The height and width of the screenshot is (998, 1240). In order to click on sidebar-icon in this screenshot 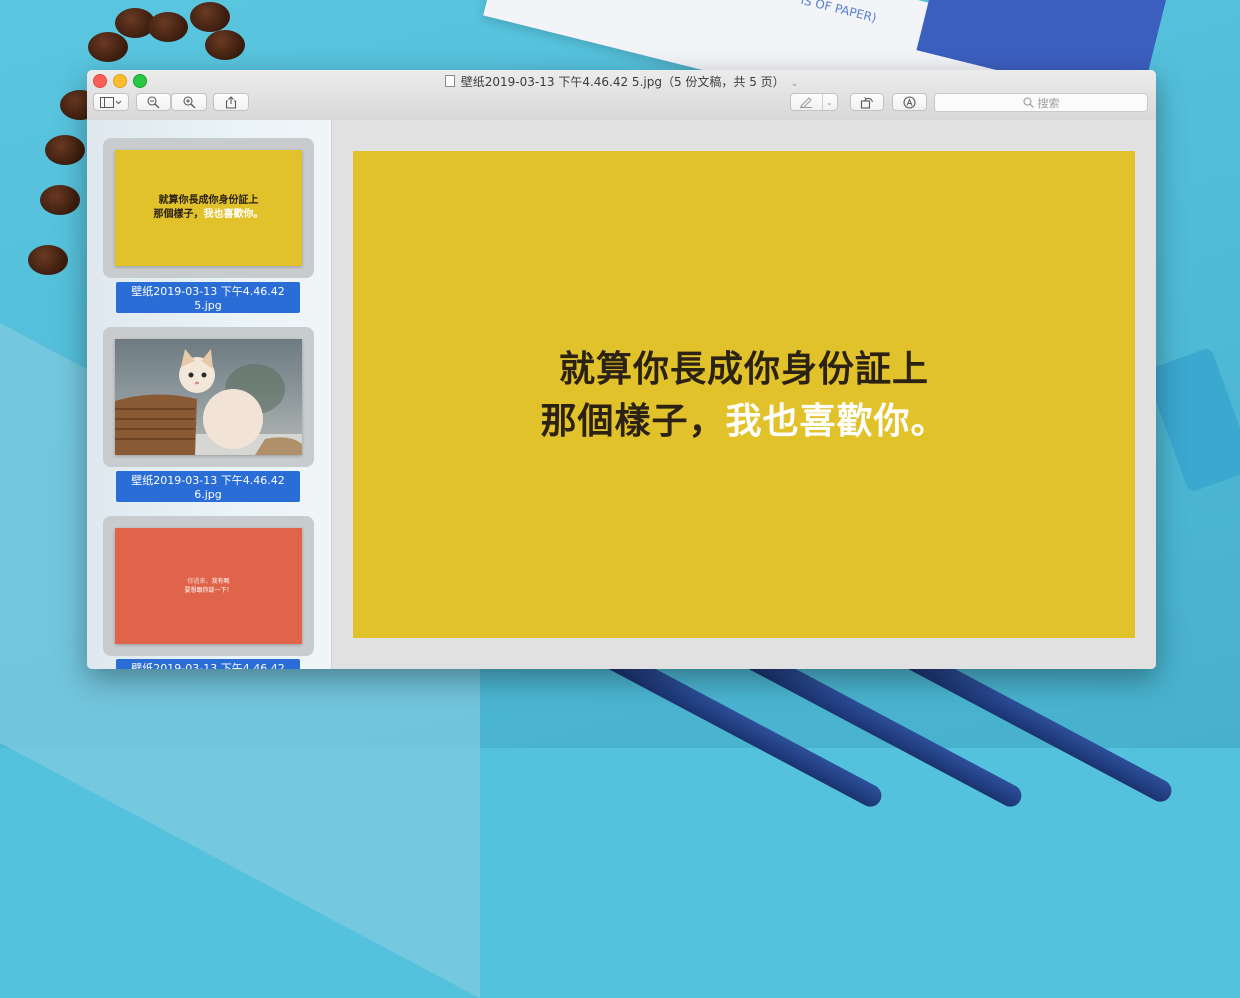, I will do `click(111, 102)`.